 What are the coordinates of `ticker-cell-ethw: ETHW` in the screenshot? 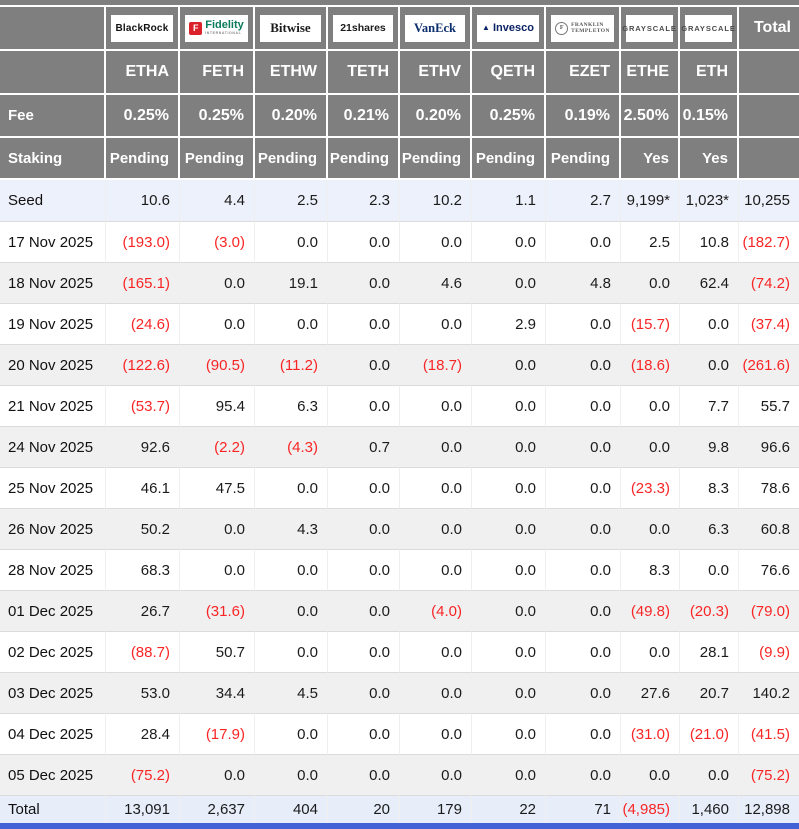 It's located at (291, 73).